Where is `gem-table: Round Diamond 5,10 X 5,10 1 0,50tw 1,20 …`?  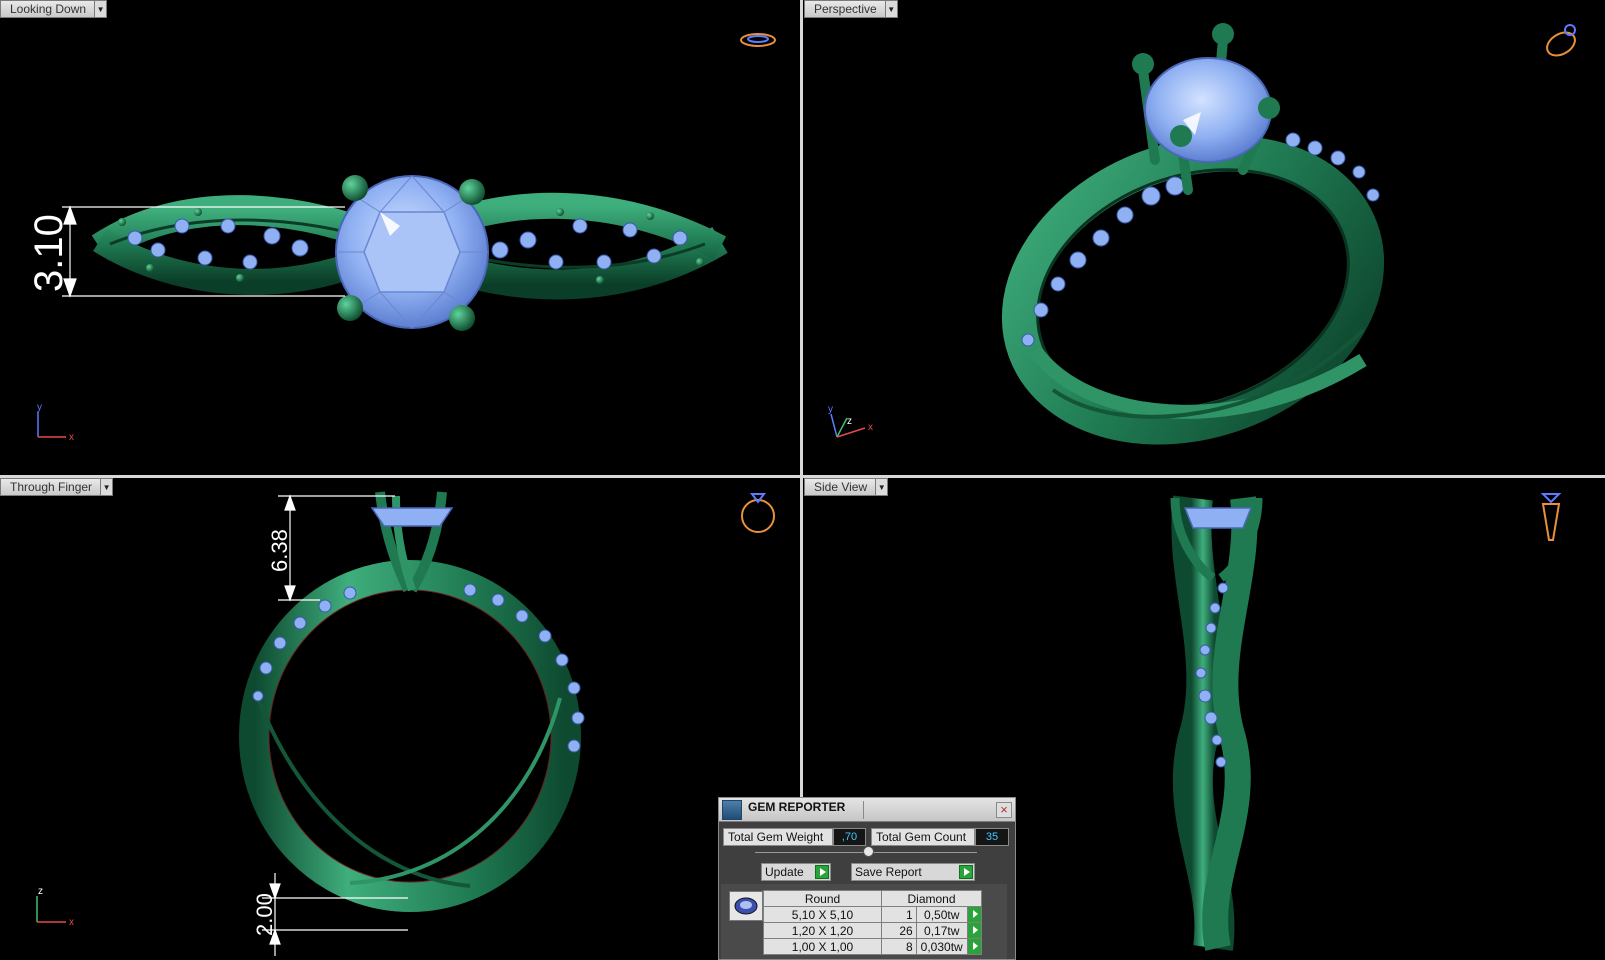 gem-table: Round Diamond 5,10 X 5,10 1 0,50tw 1,20 … is located at coordinates (873, 922).